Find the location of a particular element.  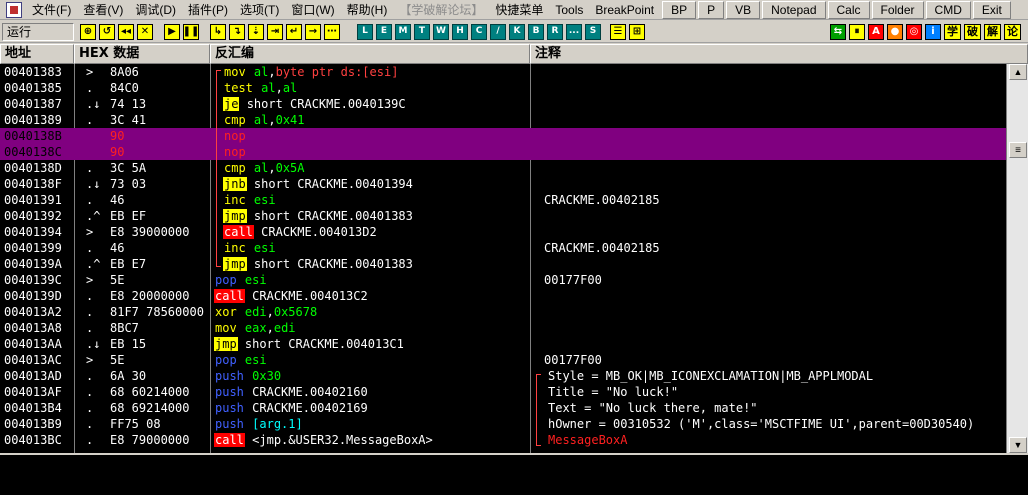

menu-item-0: 文件(F) is located at coordinates (51, 10).